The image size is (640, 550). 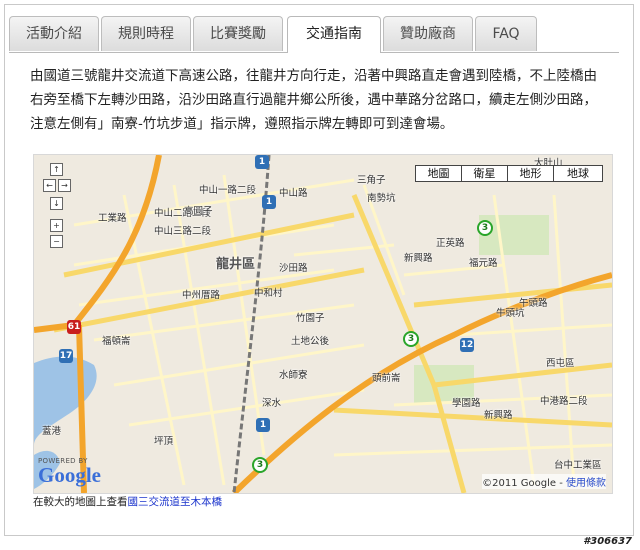 I want to click on map-label: 沙田路, so click(x=293, y=268).